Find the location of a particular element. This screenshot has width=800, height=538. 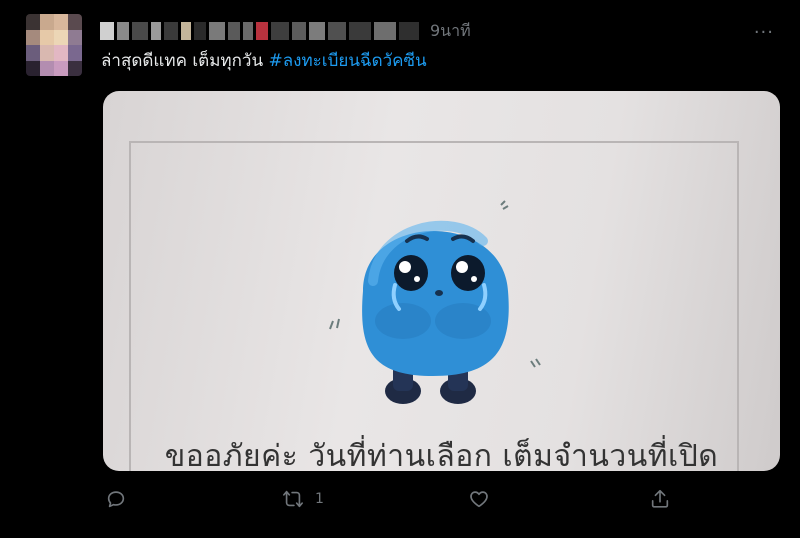

tweet-actions: 1 is located at coordinates (391, 502).